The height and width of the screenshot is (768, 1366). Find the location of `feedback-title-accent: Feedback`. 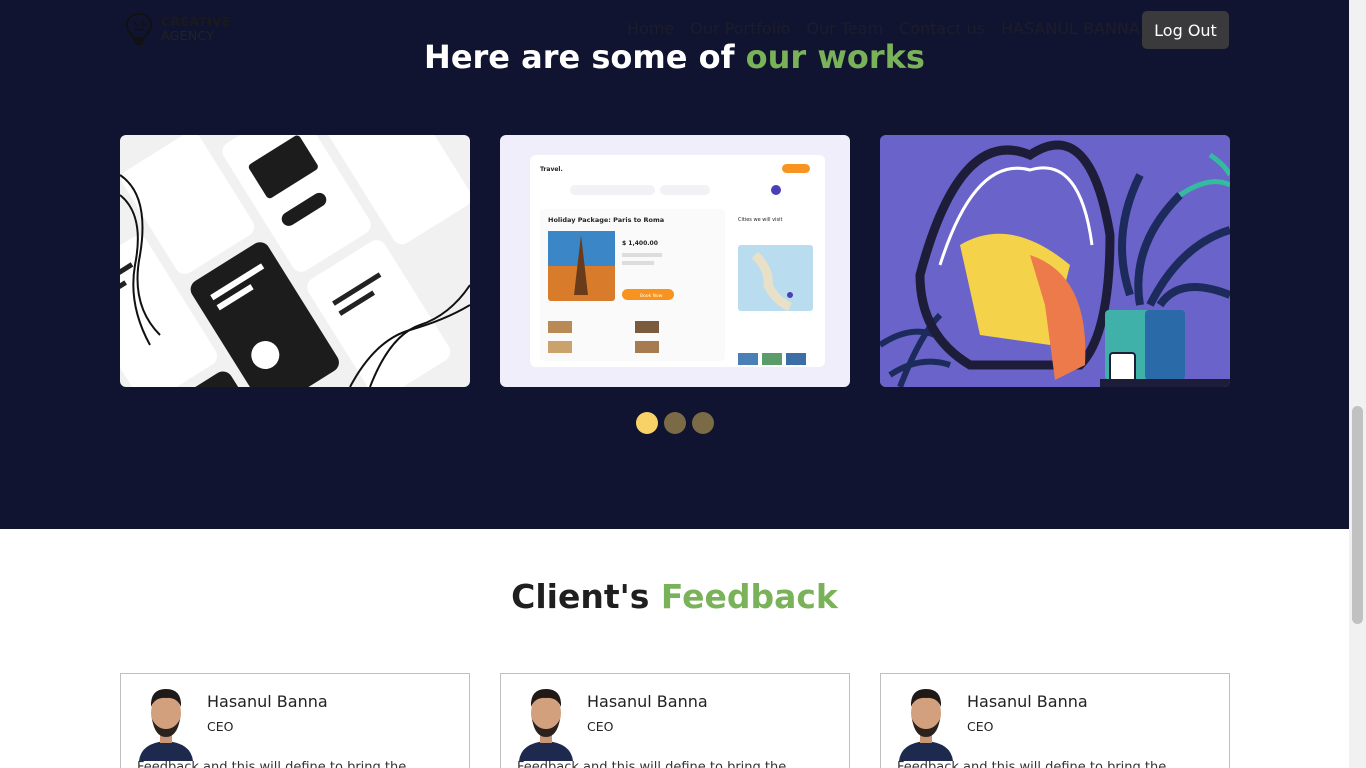

feedback-title-accent: Feedback is located at coordinates (749, 596).